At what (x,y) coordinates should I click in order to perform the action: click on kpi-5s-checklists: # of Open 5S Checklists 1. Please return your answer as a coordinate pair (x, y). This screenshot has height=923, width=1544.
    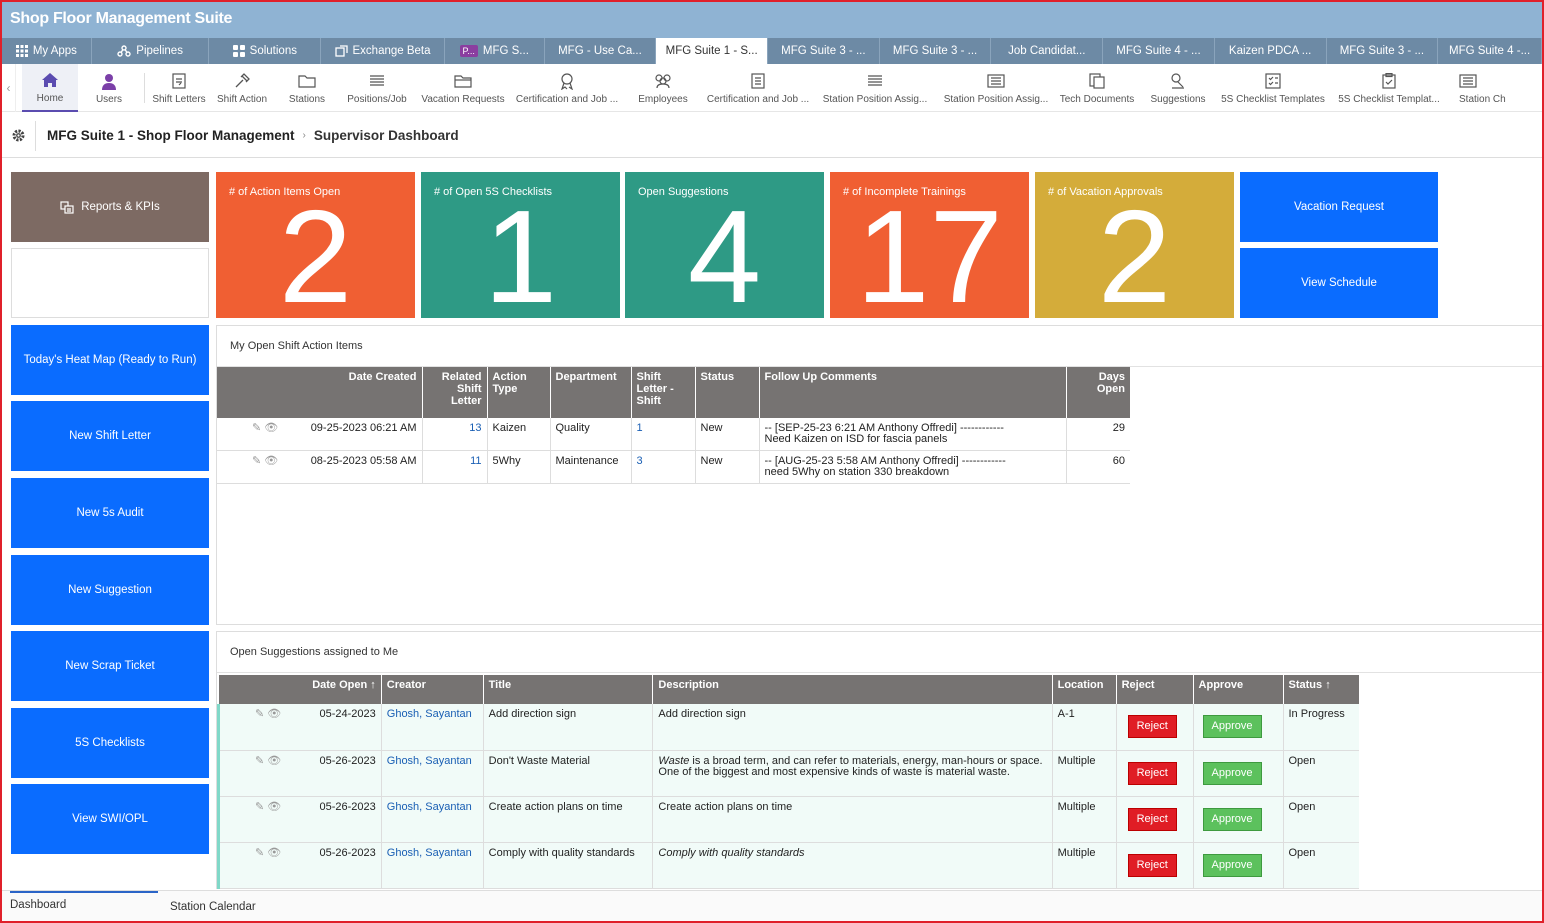
    Looking at the image, I should click on (520, 245).